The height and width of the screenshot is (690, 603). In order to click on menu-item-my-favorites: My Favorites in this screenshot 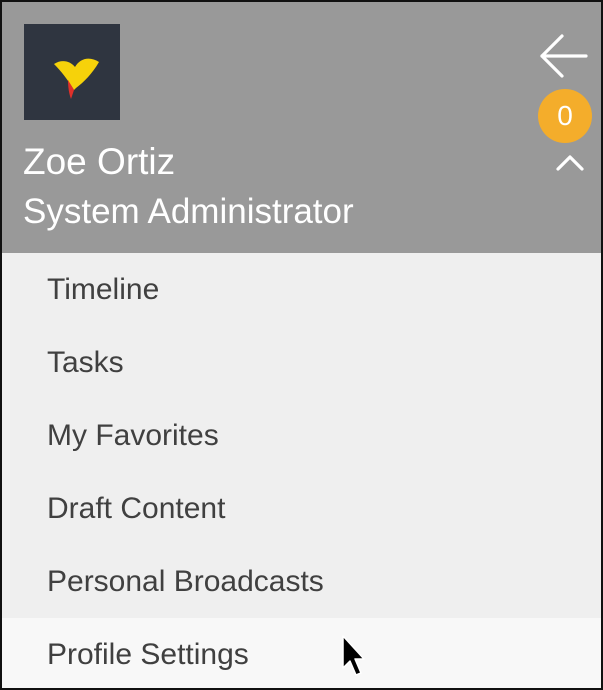, I will do `click(301, 435)`.